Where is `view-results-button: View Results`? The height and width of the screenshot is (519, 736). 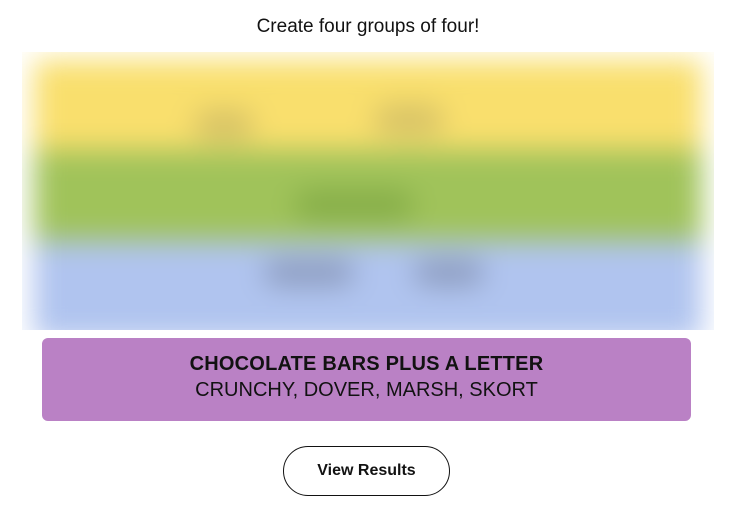 view-results-button: View Results is located at coordinates (366, 471).